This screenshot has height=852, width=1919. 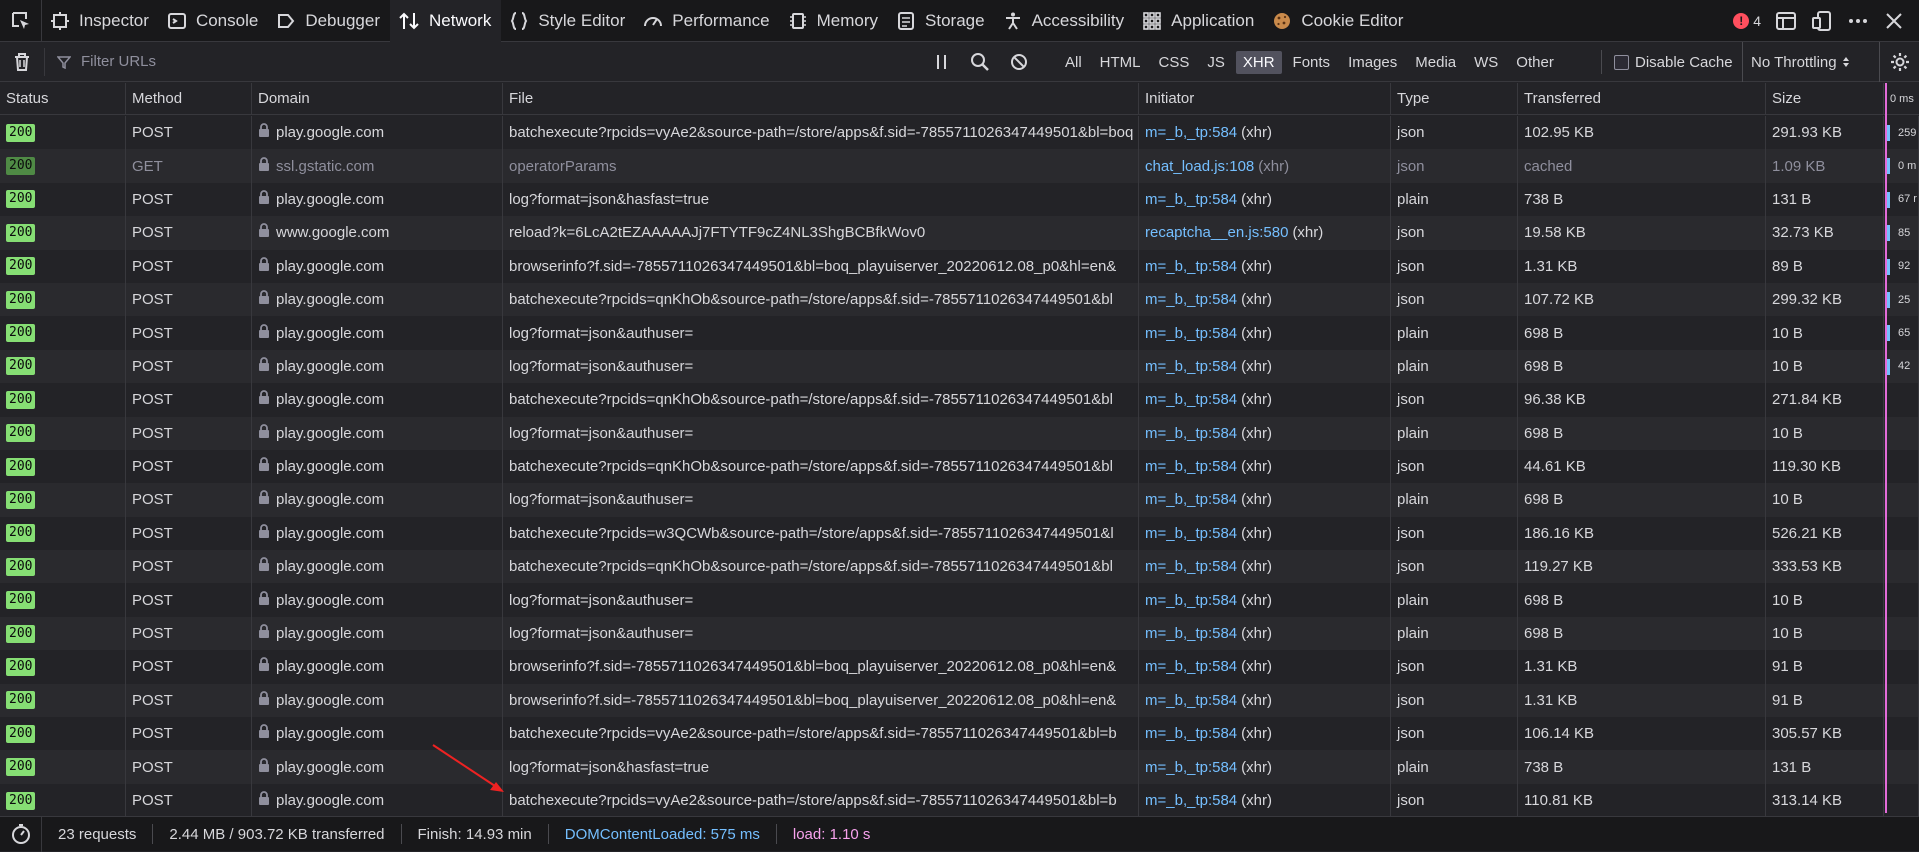 I want to click on type-cell: json, so click(x=1454, y=233).